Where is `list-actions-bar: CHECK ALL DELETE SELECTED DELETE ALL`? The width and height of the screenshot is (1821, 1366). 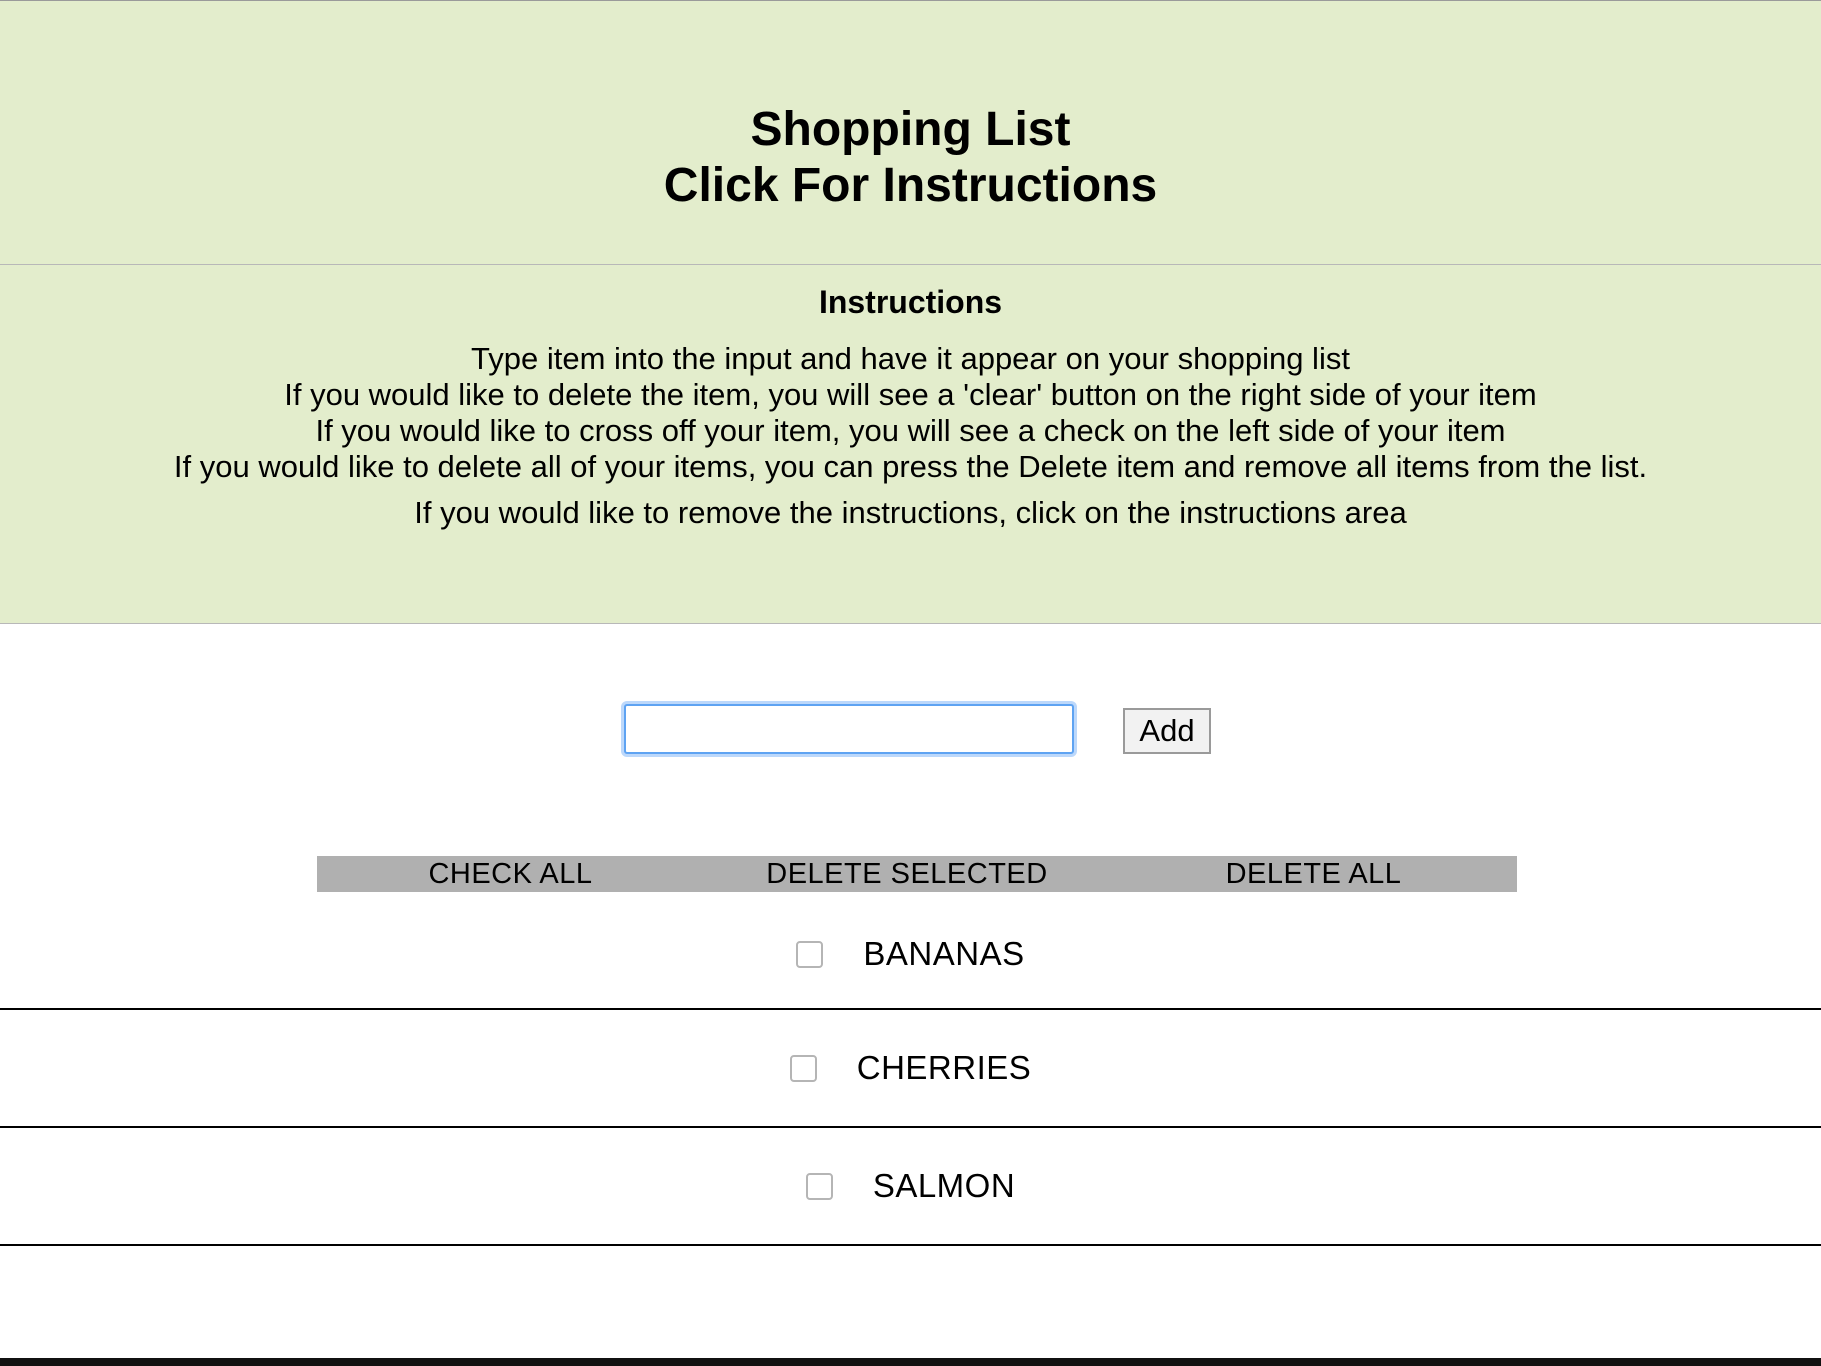 list-actions-bar: CHECK ALL DELETE SELECTED DELETE ALL is located at coordinates (917, 874).